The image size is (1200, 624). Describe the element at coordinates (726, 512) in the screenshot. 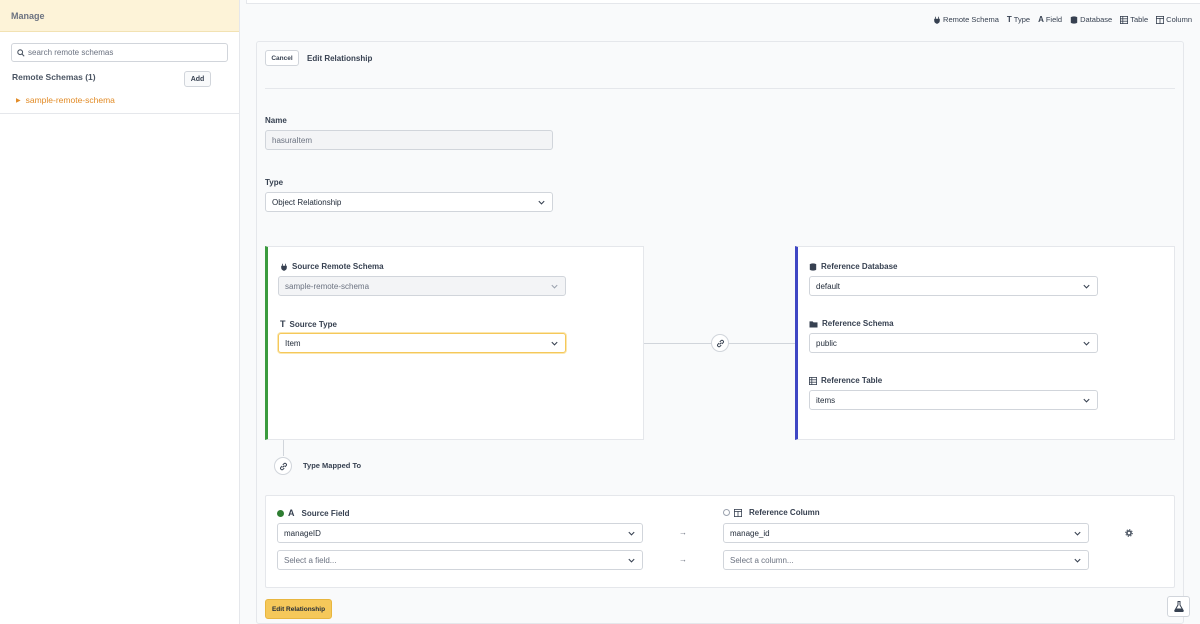

I see `reference-dot-icon` at that location.